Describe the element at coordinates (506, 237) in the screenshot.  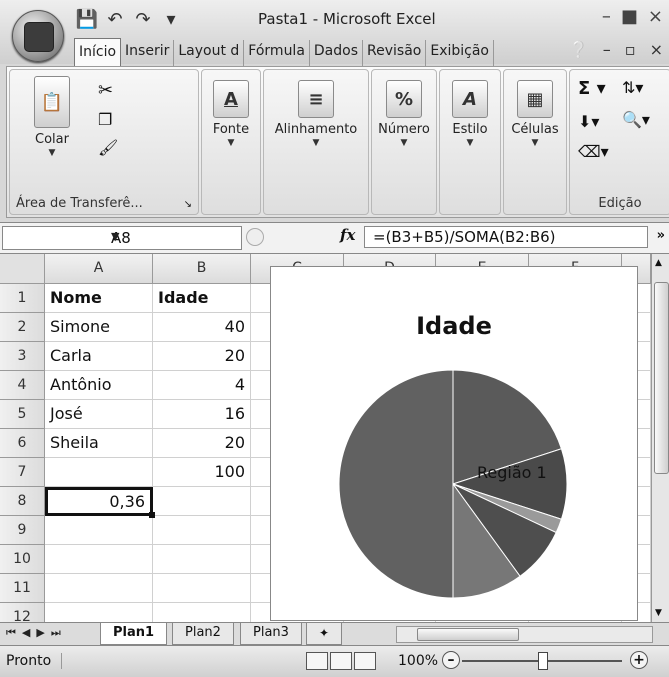
I see `formula-input: =(B3+B5)/SOMA(B2:B6)` at that location.